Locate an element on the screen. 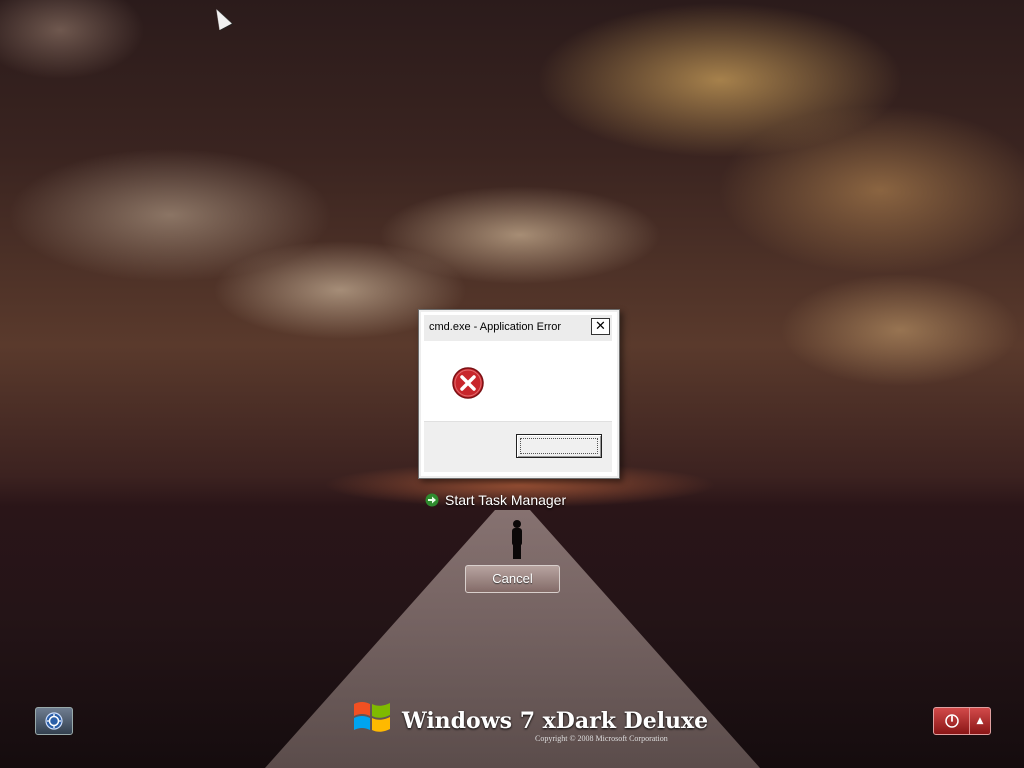 The width and height of the screenshot is (1024, 768). ease-of-access-icon is located at coordinates (54, 721).